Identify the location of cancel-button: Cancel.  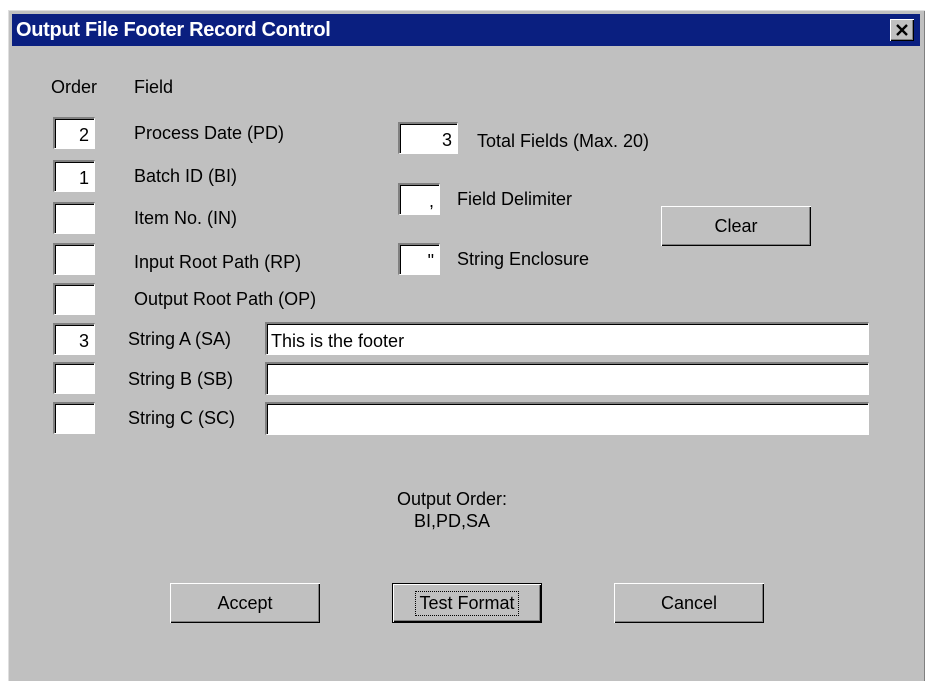
(689, 603).